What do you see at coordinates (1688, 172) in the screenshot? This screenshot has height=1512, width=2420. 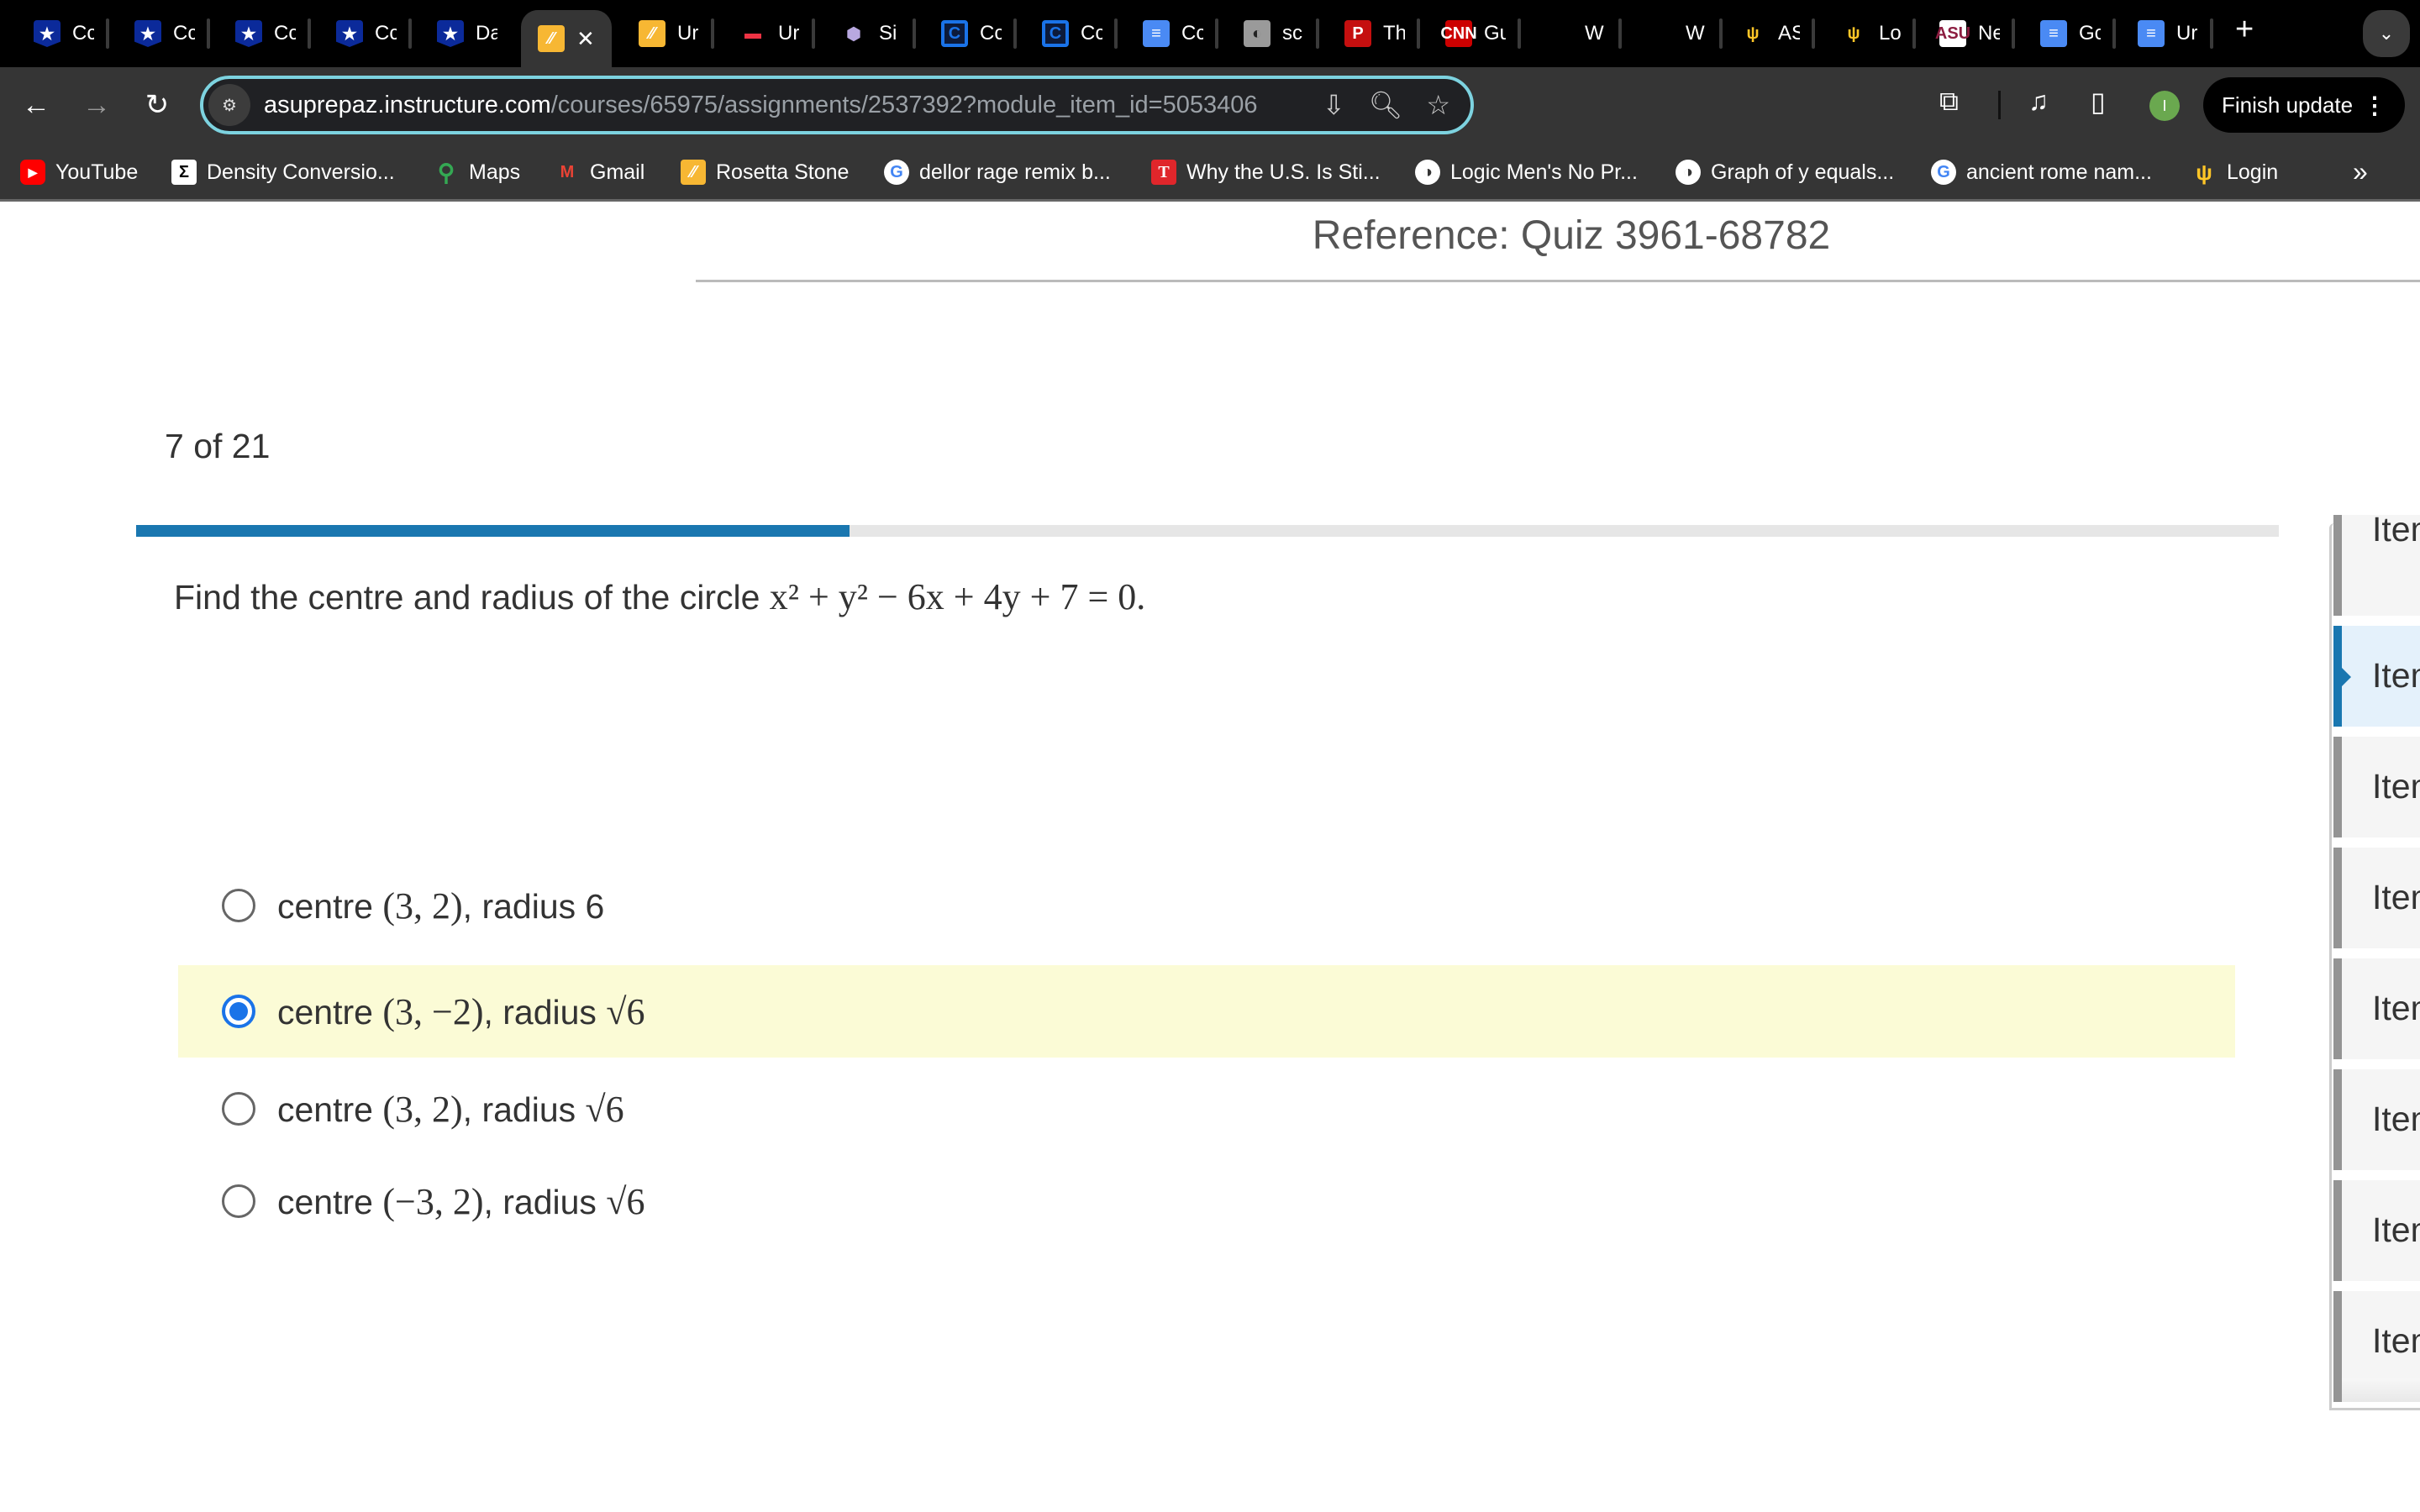 I see `globe-icon: ◑` at bounding box center [1688, 172].